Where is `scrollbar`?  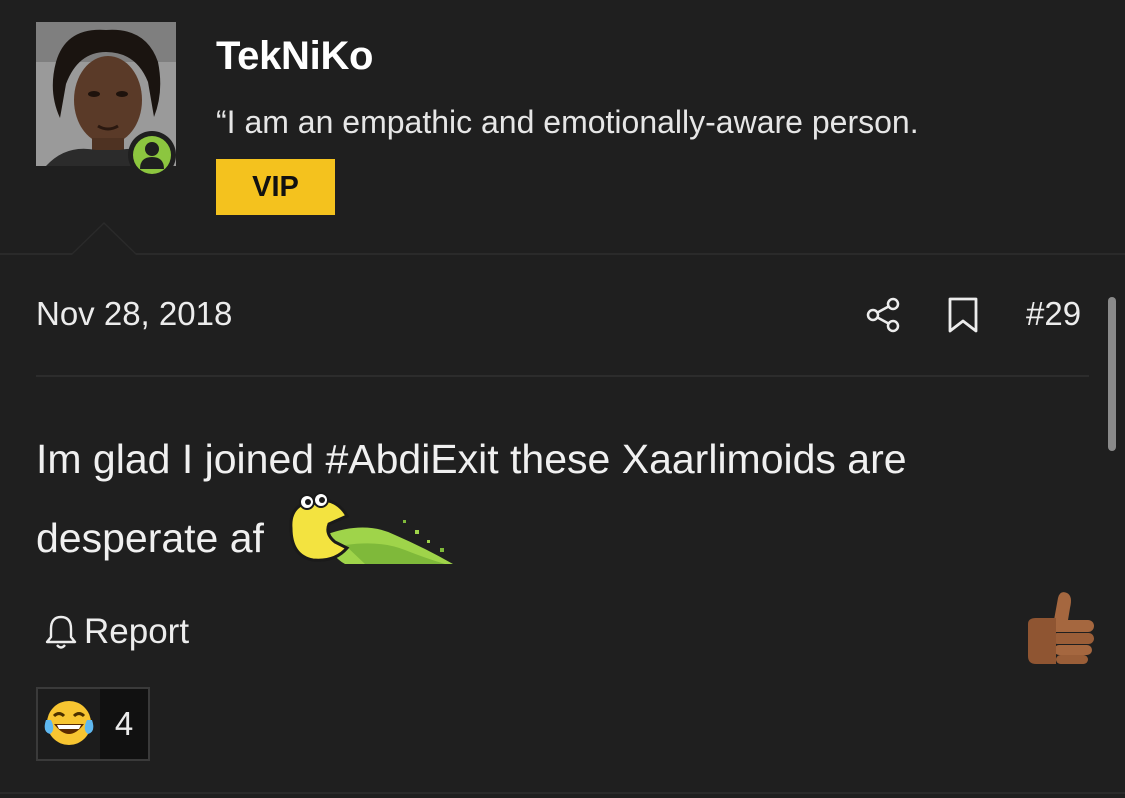
scrollbar is located at coordinates (1112, 374).